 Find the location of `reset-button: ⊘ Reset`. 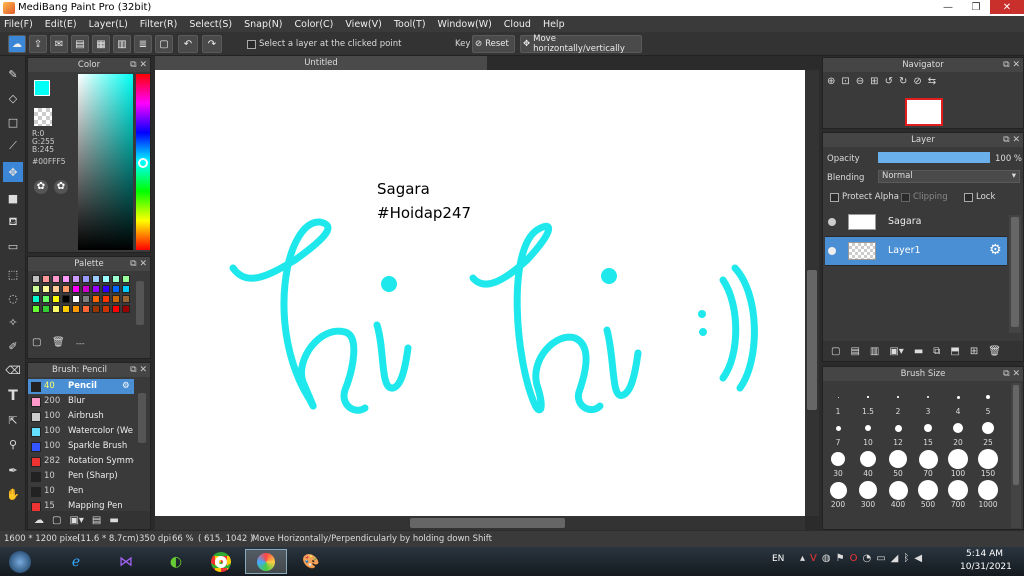

reset-button: ⊘ Reset is located at coordinates (493, 44).